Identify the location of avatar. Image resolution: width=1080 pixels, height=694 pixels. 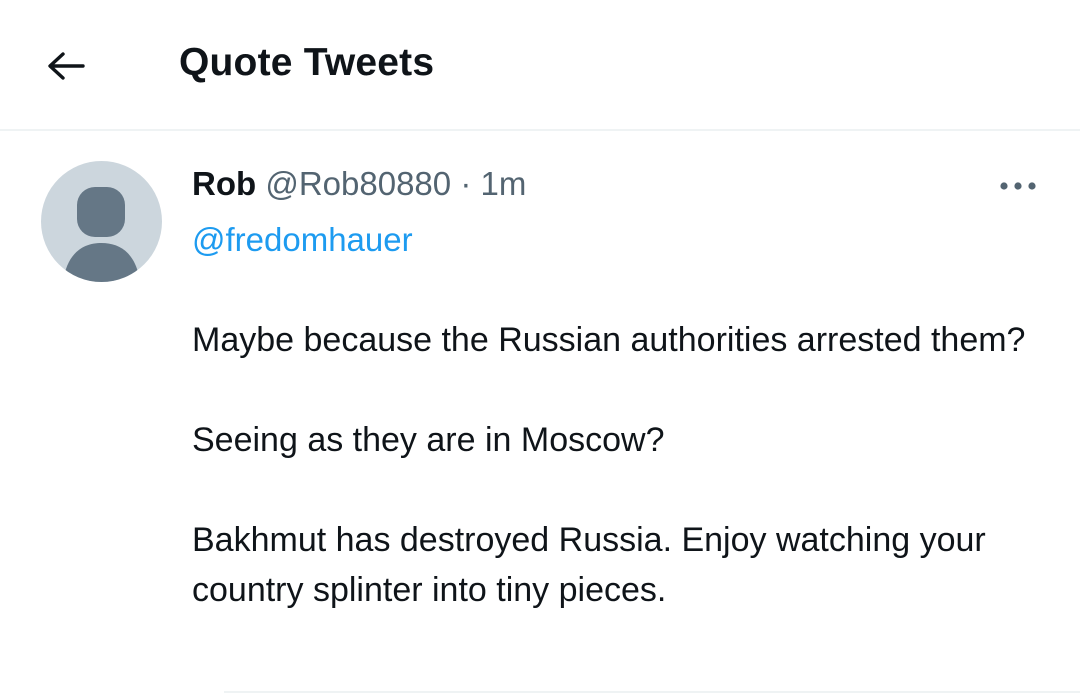
(101, 221).